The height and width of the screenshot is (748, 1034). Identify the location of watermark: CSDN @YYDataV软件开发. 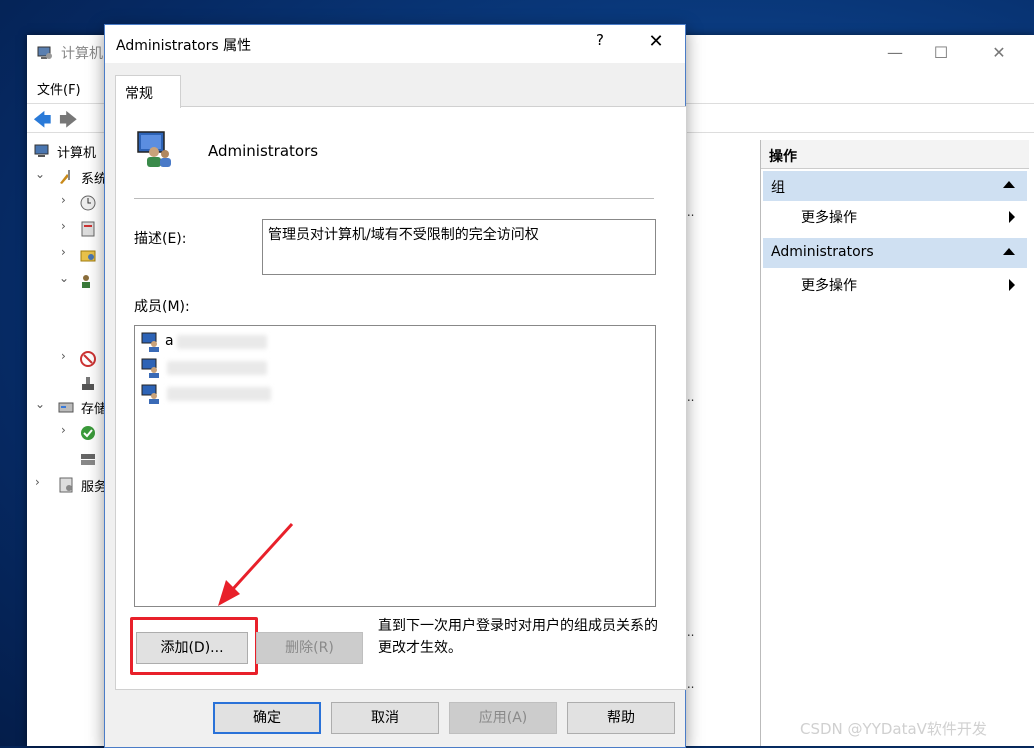
(893, 729).